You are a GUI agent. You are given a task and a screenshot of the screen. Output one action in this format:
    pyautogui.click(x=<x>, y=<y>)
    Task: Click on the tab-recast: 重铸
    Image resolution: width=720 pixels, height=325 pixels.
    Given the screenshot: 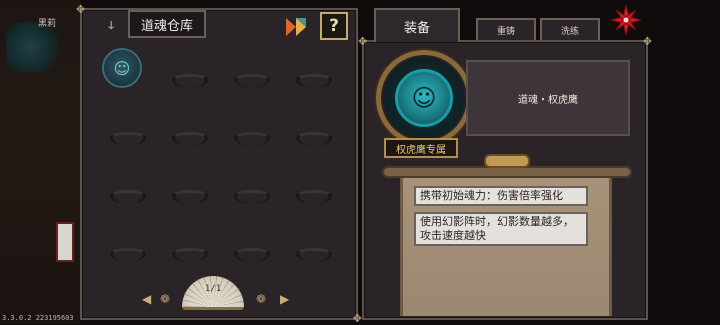 What is the action you would take?
    pyautogui.click(x=506, y=30)
    